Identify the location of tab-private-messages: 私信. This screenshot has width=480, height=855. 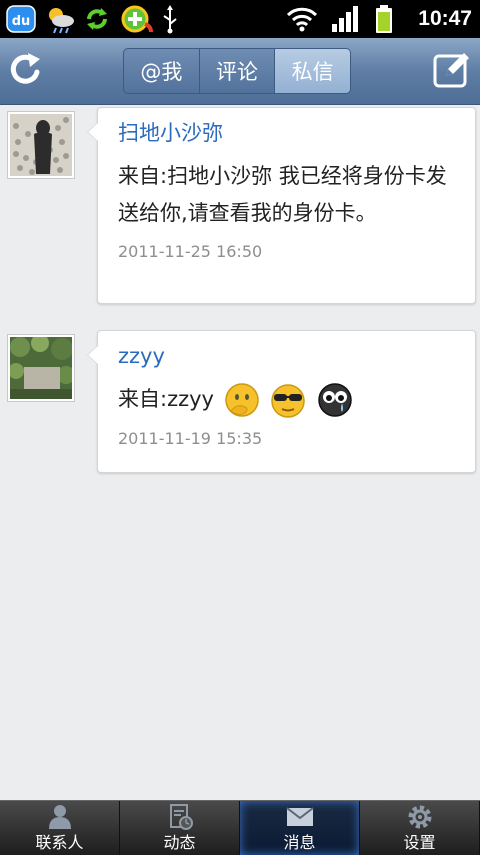
(312, 71).